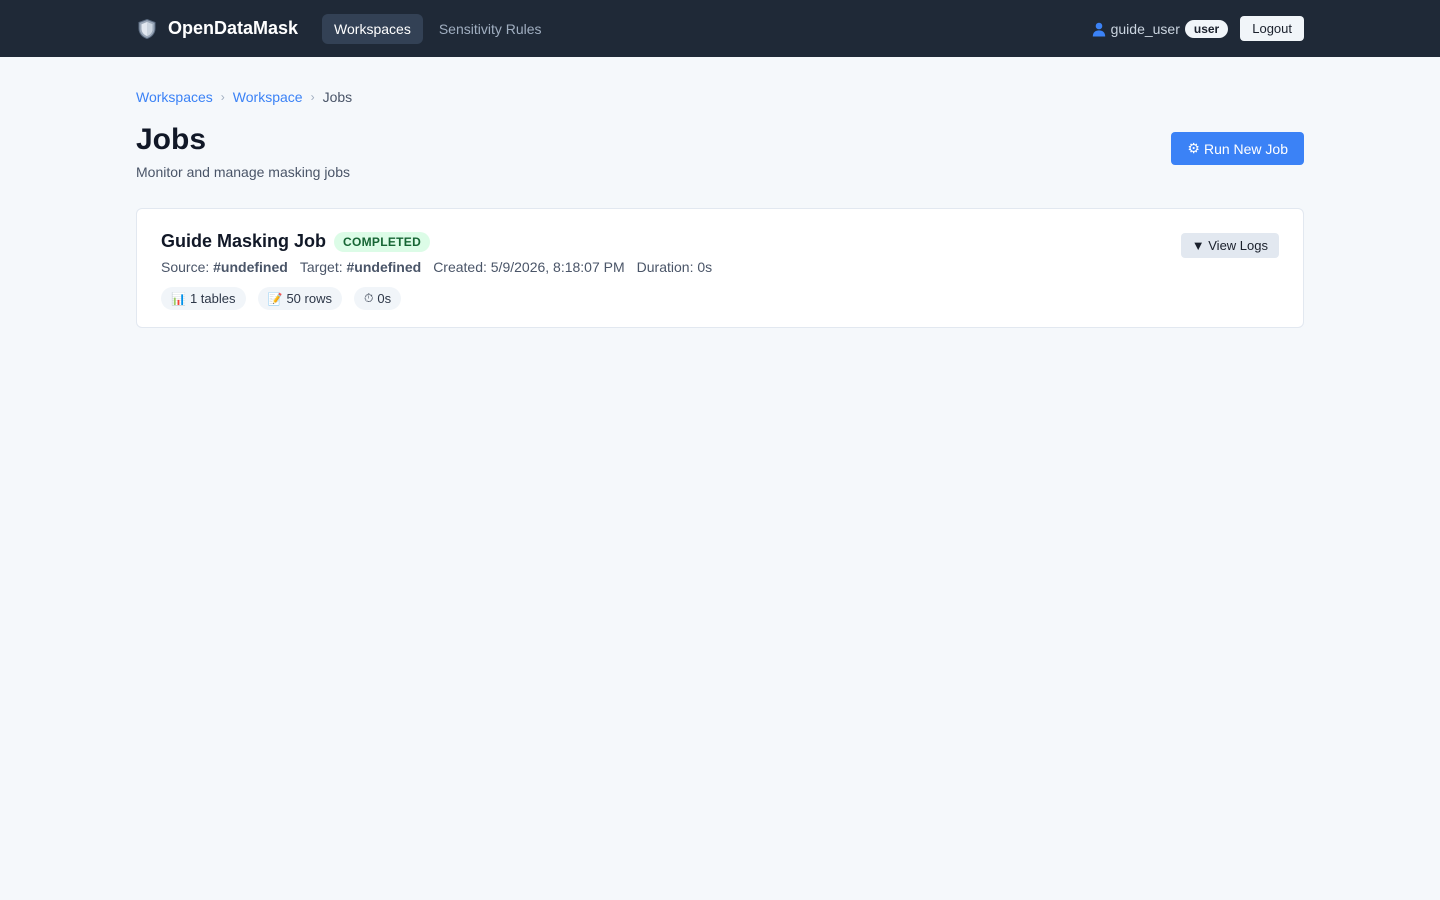 The height and width of the screenshot is (900, 1440). I want to click on nav-right: guide_user user Logout, so click(1197, 28).